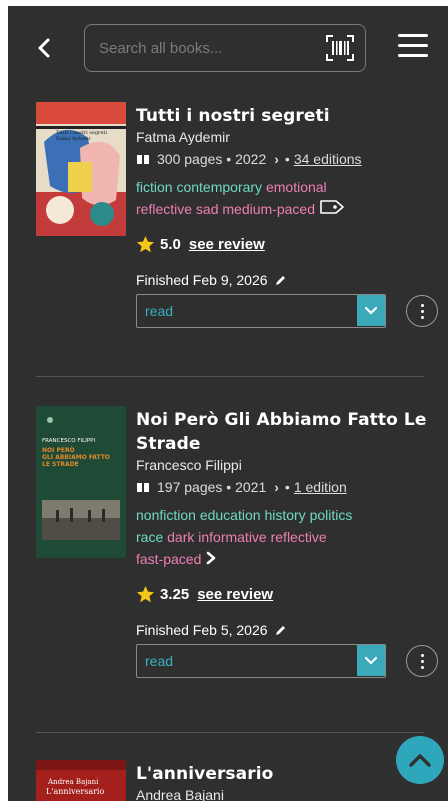  I want to click on rating-row: 5.0 see review, so click(286, 244).